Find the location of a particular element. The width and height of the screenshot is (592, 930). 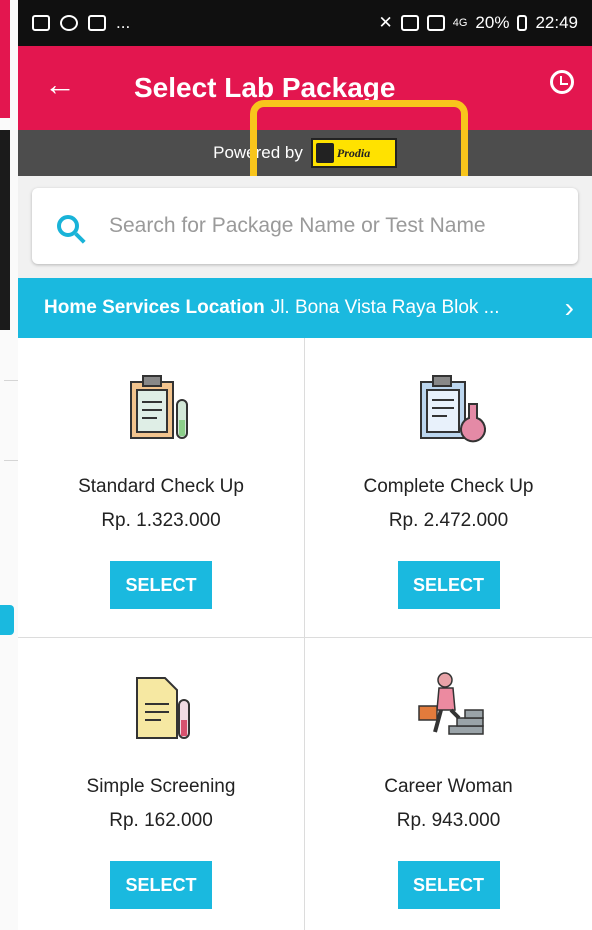

package-name: Complete Check Up is located at coordinates (448, 486).